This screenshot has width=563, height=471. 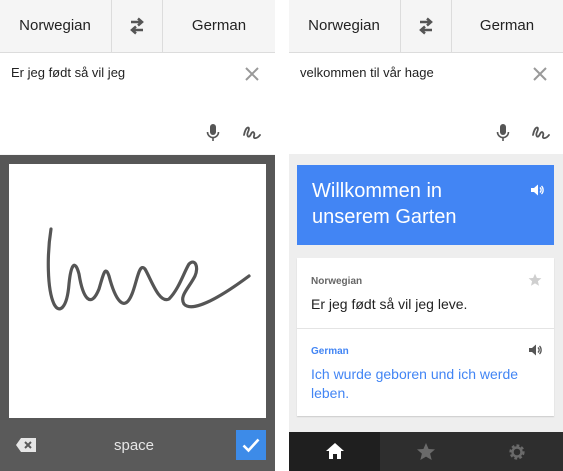 I want to click on gear-icon, so click(x=517, y=452).